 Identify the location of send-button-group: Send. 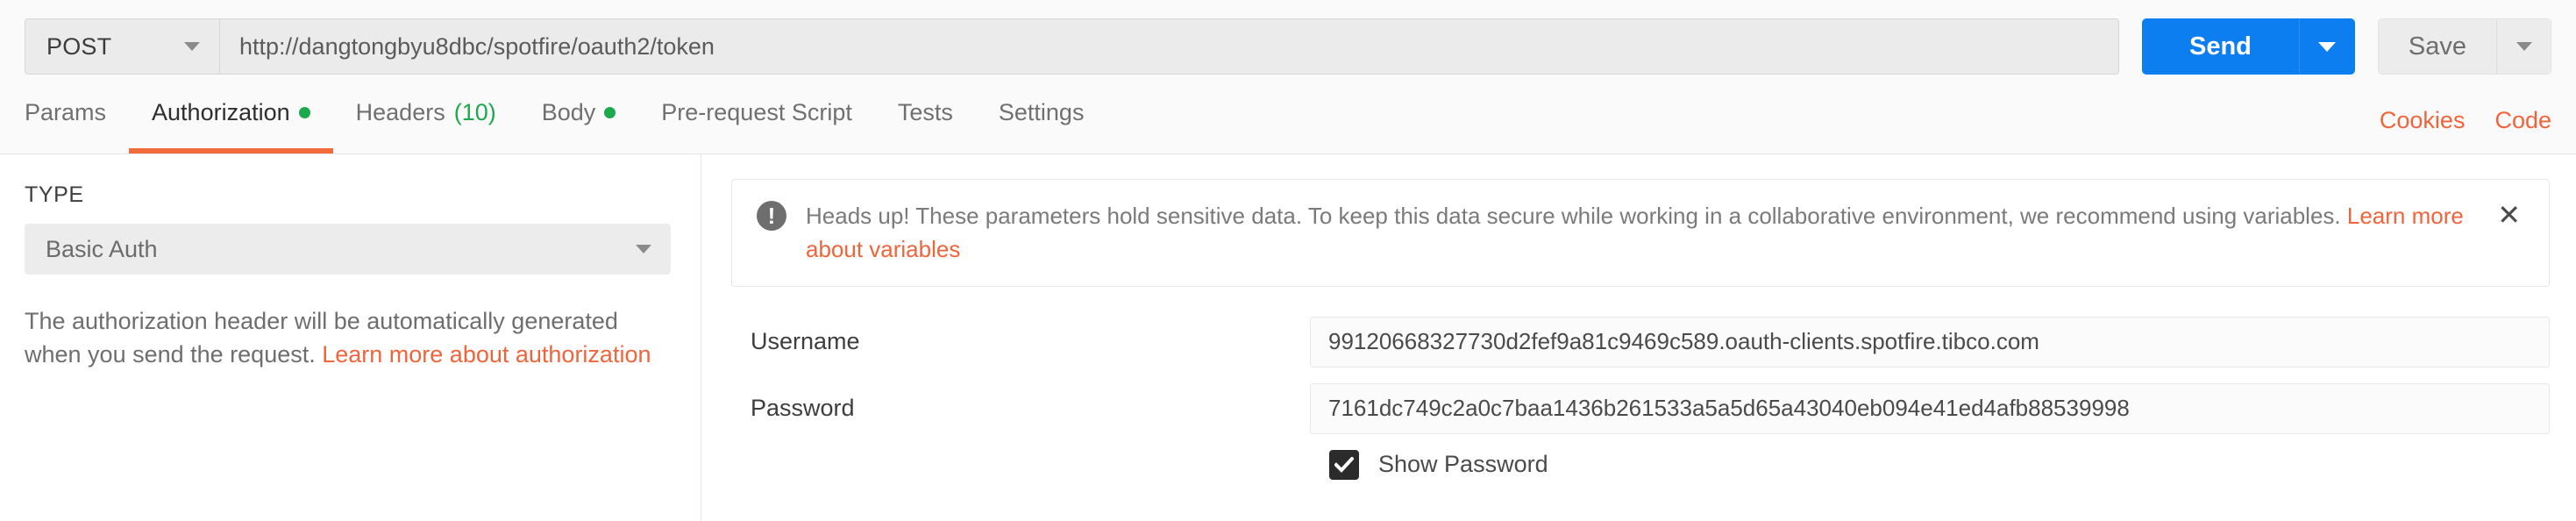
(2248, 46).